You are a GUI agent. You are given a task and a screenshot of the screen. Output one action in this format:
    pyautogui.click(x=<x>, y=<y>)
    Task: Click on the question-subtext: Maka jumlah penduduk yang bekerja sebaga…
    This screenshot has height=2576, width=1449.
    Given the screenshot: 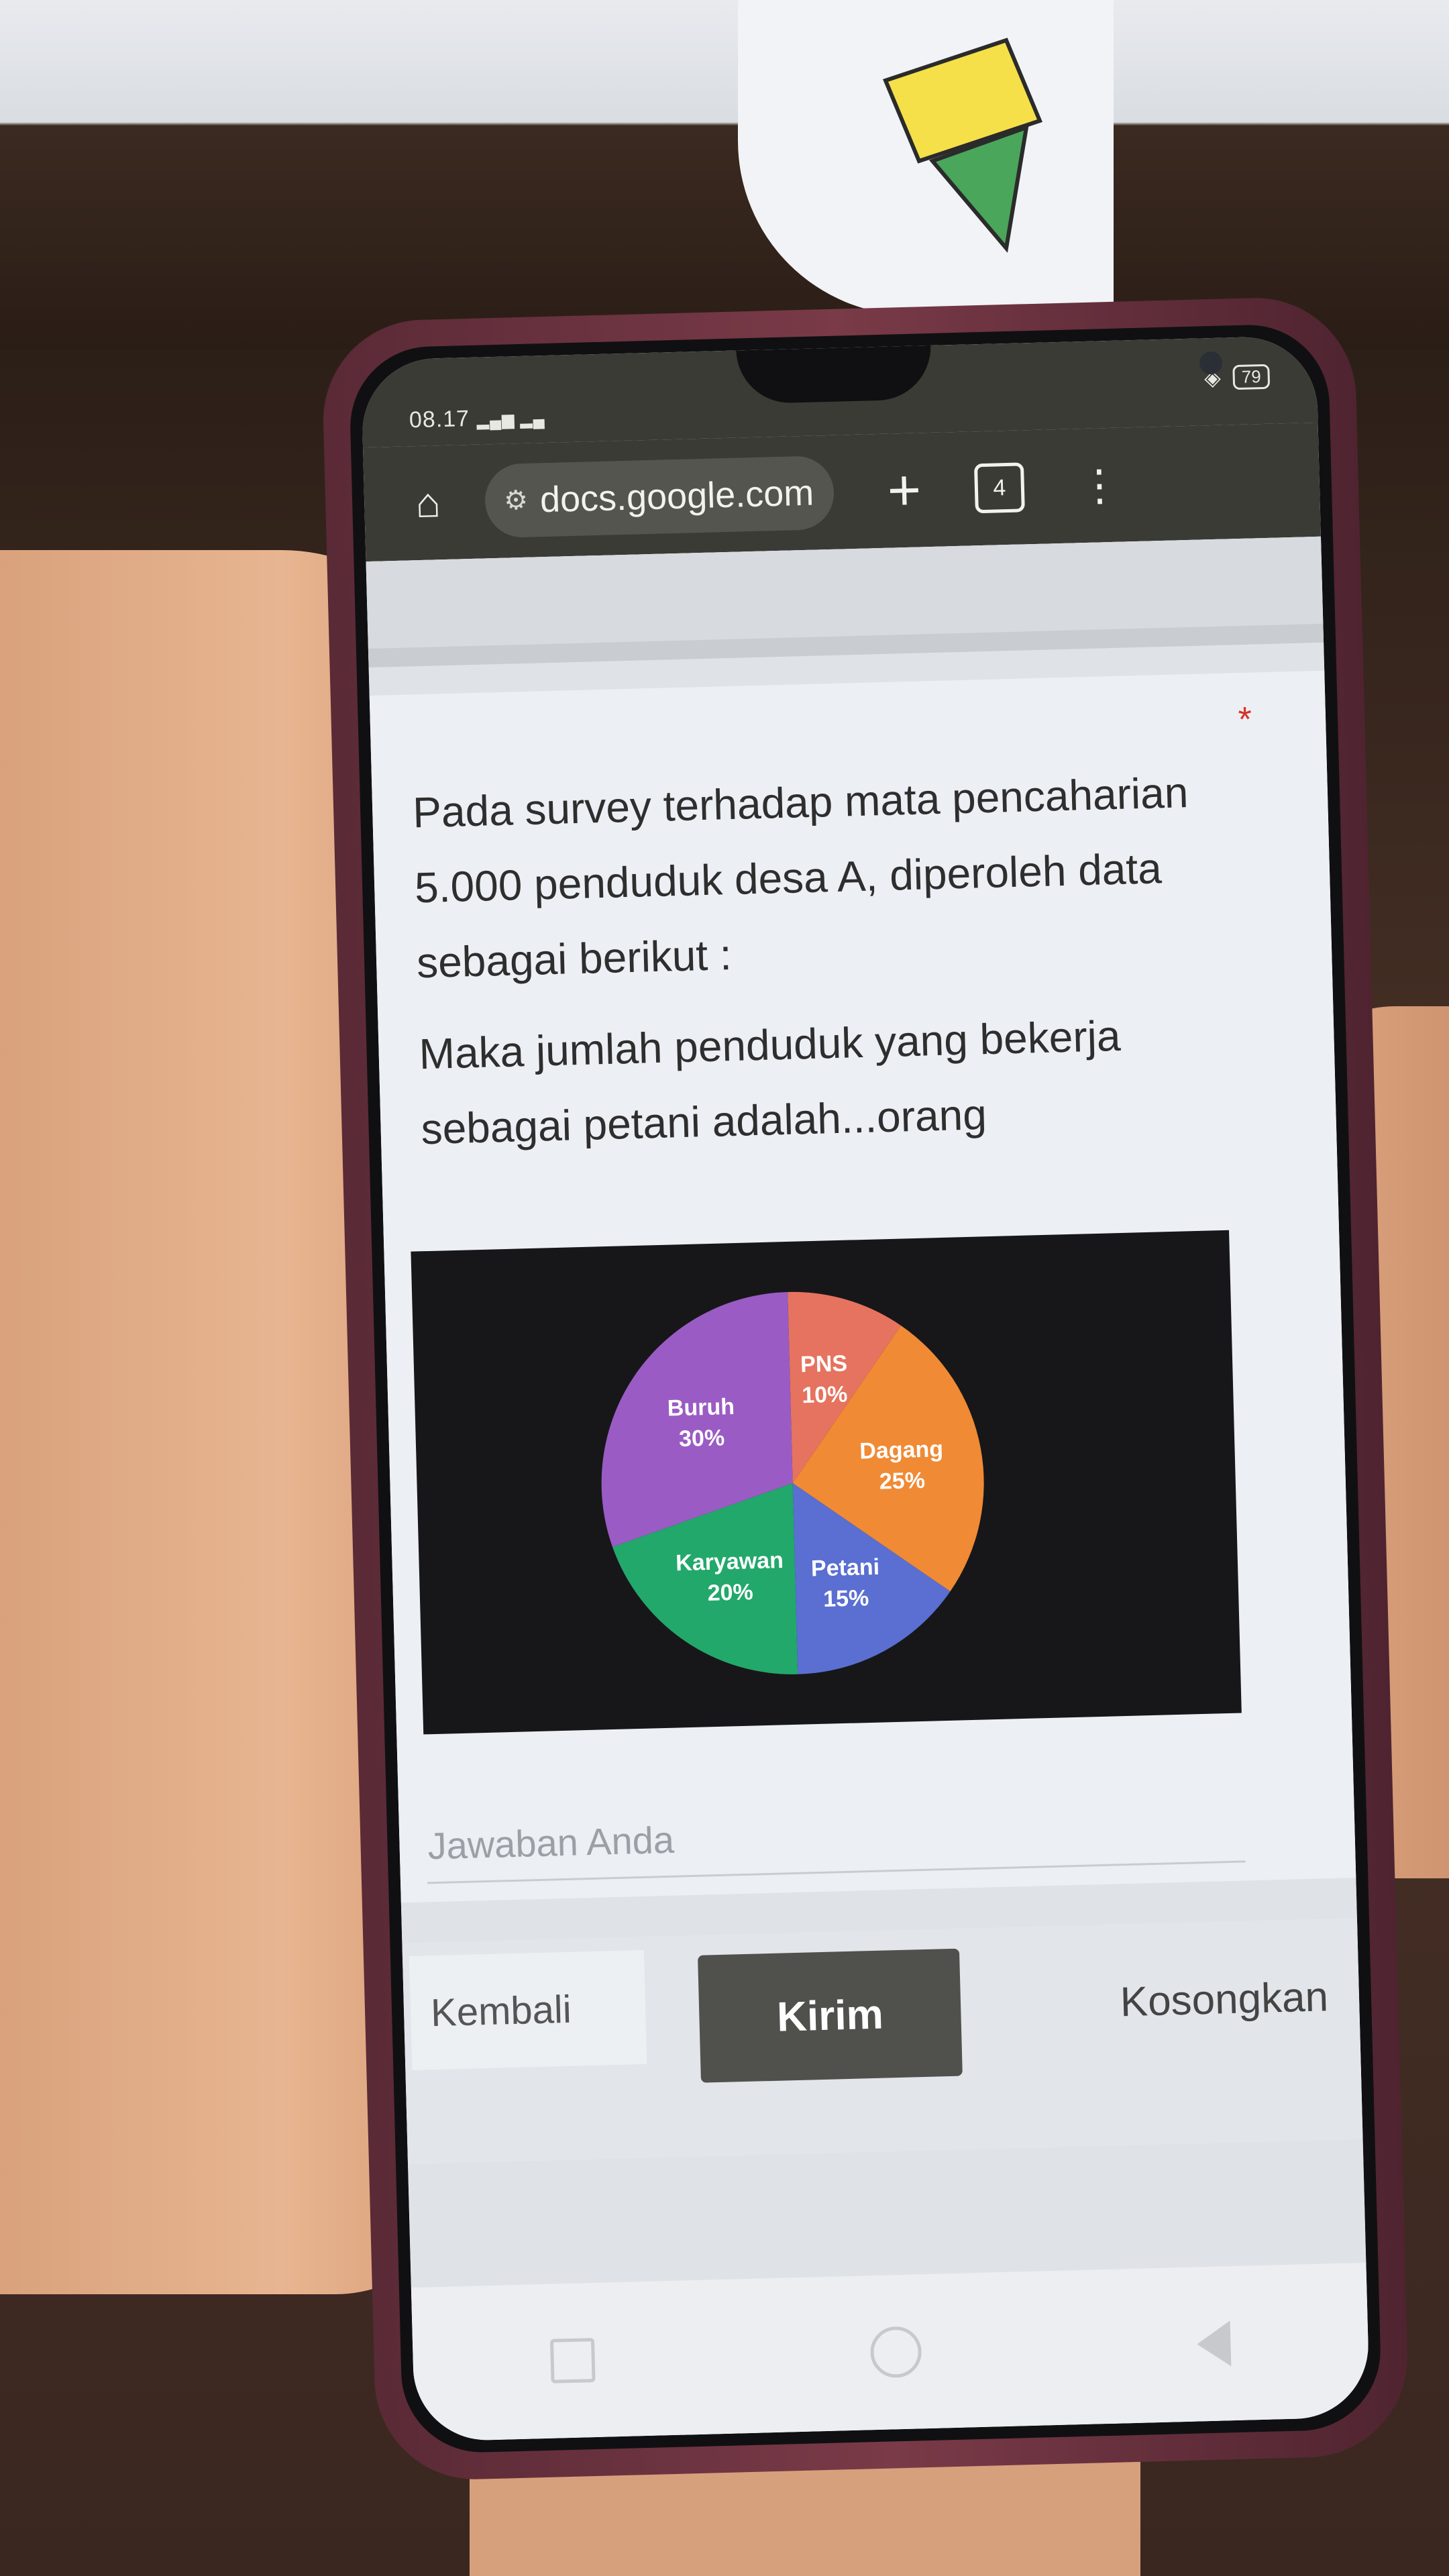 What is the action you would take?
    pyautogui.click(x=770, y=1082)
    